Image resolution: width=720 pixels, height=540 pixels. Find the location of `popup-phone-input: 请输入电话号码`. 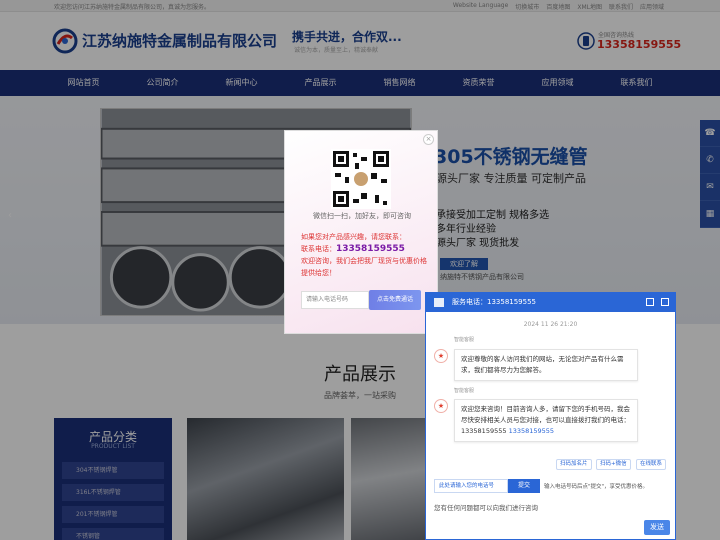

popup-phone-input: 请输入电话号码 is located at coordinates (335, 300).